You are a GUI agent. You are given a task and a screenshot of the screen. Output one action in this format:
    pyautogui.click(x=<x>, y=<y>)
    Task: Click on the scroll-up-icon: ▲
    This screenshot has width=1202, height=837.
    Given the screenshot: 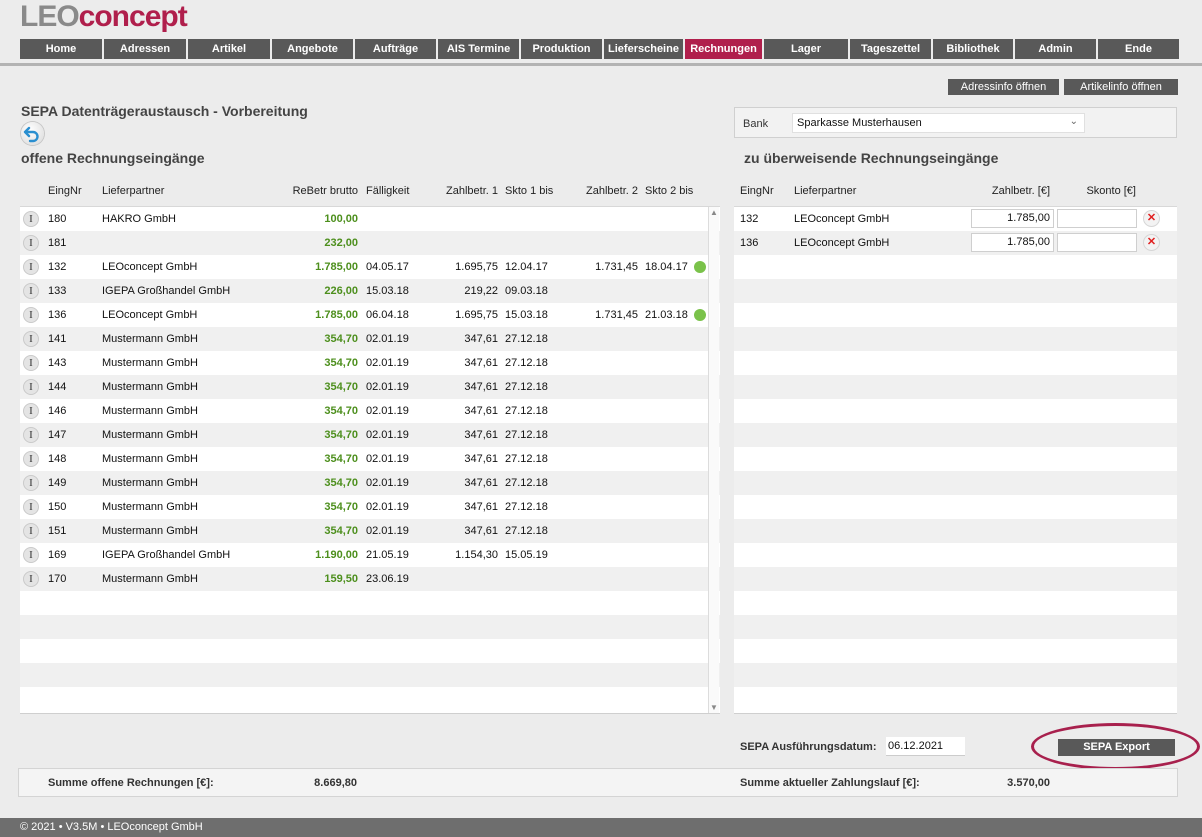 What is the action you would take?
    pyautogui.click(x=714, y=212)
    